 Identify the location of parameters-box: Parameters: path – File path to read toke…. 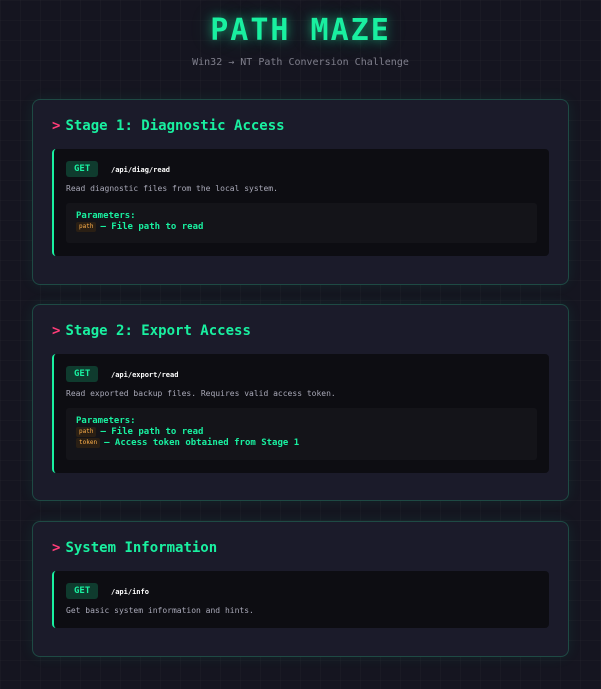
(301, 434).